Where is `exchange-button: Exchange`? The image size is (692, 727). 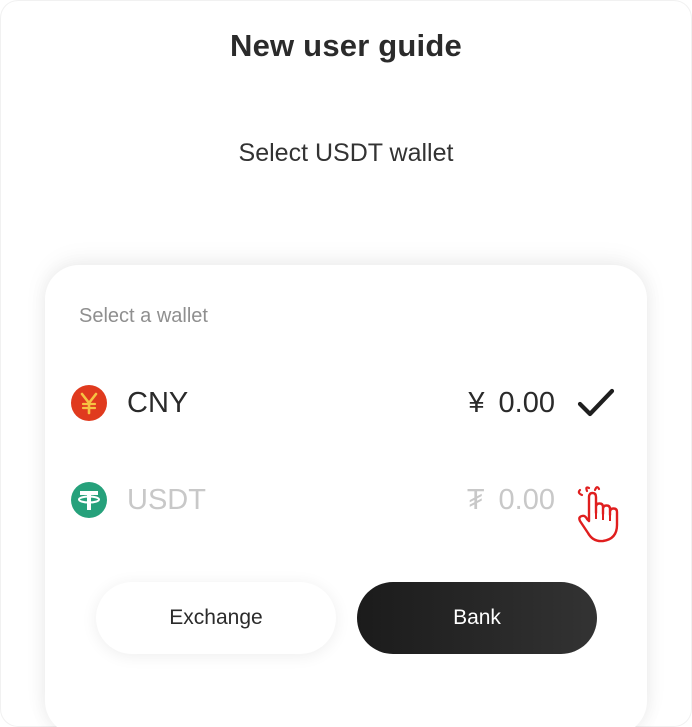
exchange-button: Exchange is located at coordinates (216, 618).